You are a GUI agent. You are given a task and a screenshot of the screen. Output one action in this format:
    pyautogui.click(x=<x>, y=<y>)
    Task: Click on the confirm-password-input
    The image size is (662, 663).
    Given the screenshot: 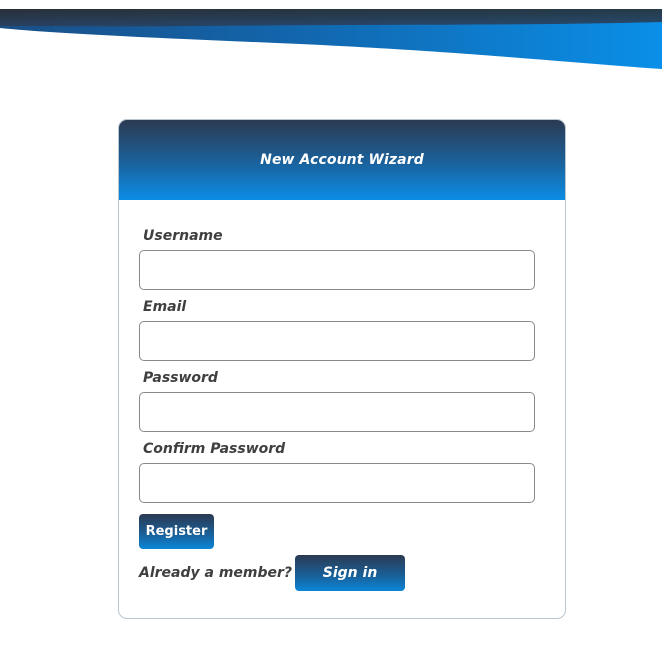 What is the action you would take?
    pyautogui.click(x=337, y=483)
    